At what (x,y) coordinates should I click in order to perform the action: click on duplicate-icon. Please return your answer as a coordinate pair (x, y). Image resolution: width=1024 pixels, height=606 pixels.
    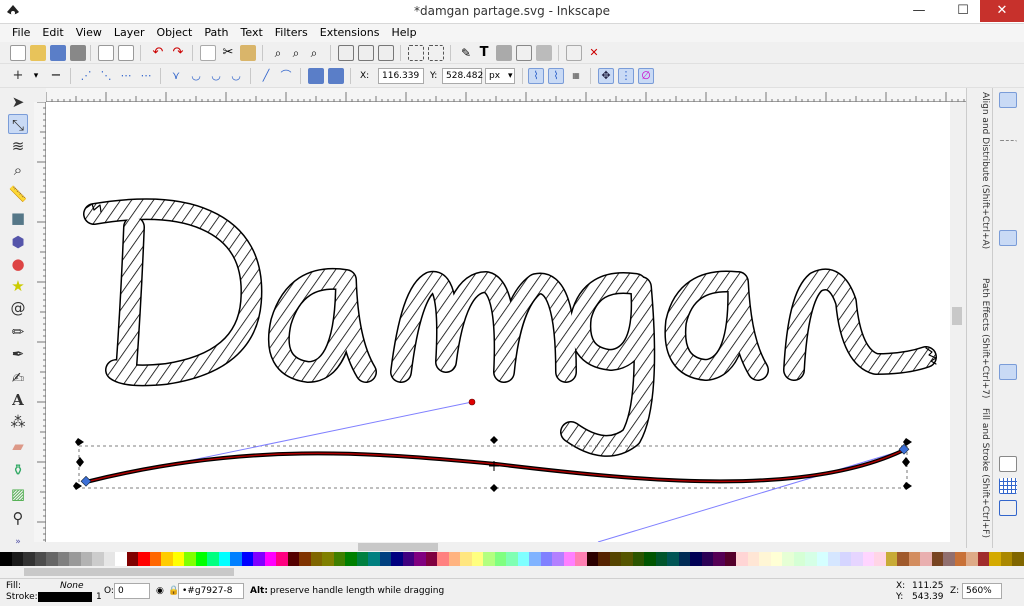
    Looking at the image, I should click on (346, 53).